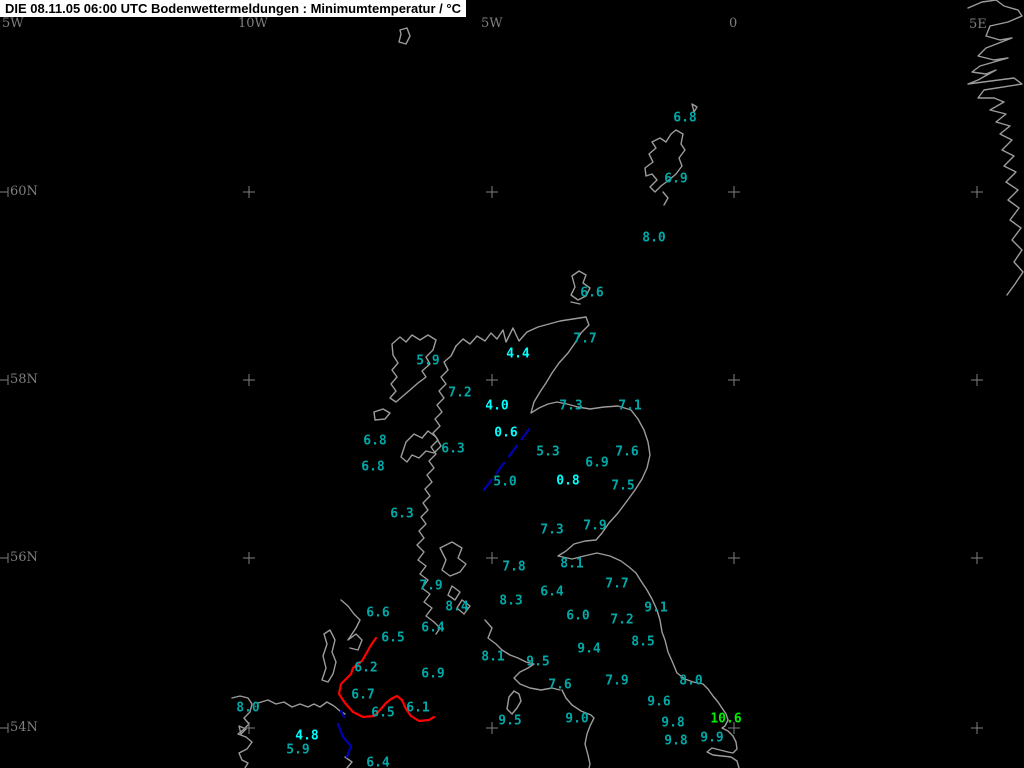  I want to click on longitude-label: 0, so click(733, 23).